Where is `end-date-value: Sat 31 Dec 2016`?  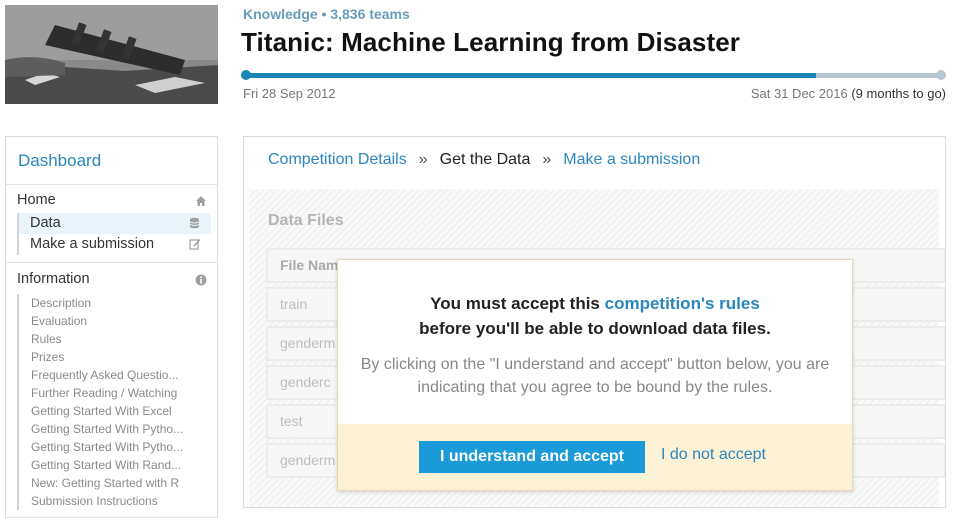 end-date-value: Sat 31 Dec 2016 is located at coordinates (799, 93).